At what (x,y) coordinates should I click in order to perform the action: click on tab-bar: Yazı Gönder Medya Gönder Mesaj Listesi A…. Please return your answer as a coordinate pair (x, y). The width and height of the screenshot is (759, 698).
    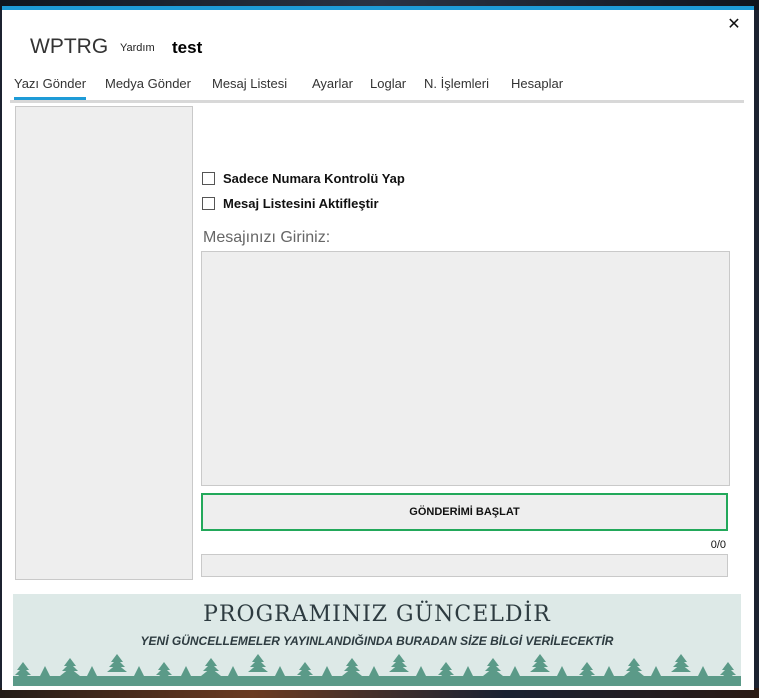
    Looking at the image, I should click on (377, 88).